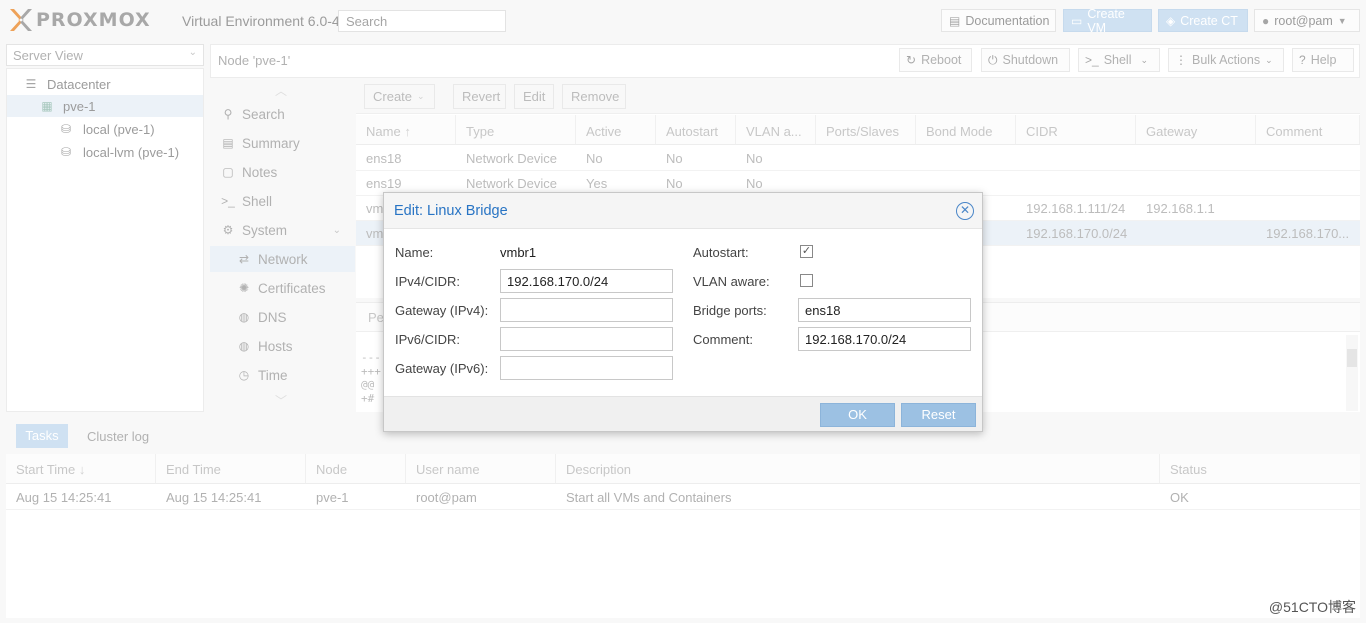  I want to click on gateway-ipv4-input, so click(586, 310).